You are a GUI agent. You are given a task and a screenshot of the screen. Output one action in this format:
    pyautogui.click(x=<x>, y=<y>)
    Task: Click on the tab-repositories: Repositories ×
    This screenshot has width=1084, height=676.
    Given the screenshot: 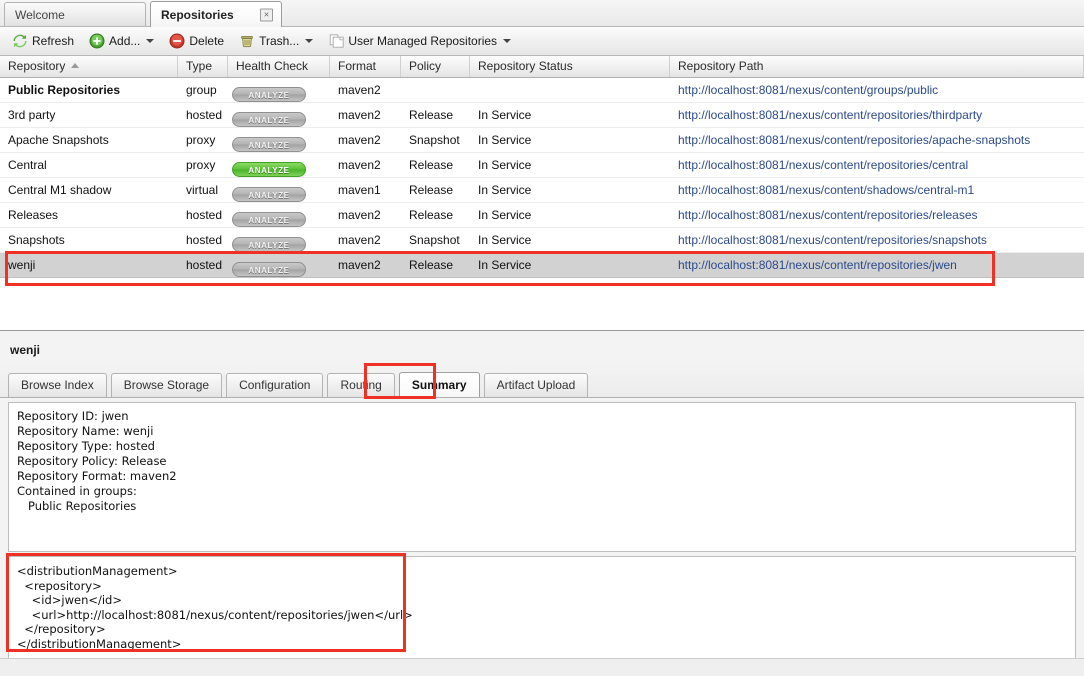 What is the action you would take?
    pyautogui.click(x=216, y=14)
    